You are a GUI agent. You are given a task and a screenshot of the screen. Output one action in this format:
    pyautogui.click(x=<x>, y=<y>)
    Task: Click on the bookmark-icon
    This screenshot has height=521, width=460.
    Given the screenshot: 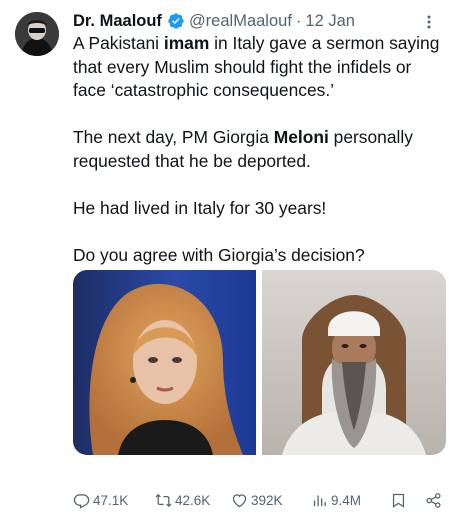 What is the action you would take?
    pyautogui.click(x=398, y=500)
    